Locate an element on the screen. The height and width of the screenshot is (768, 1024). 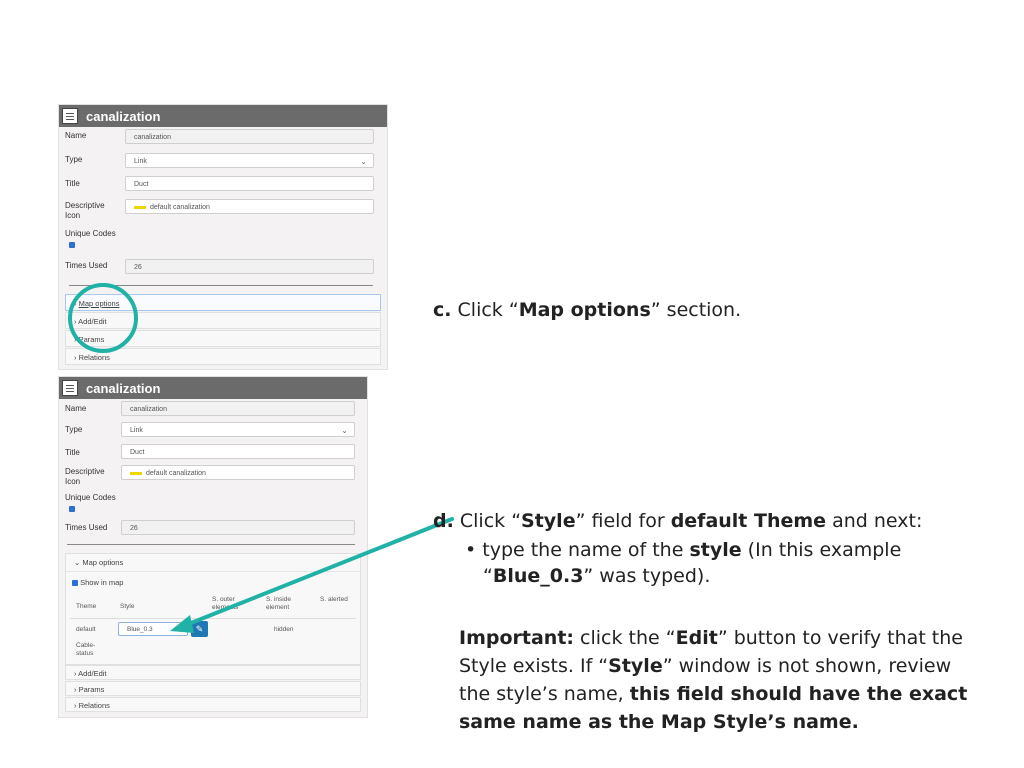
style-input: Blue_0.3 is located at coordinates (153, 629).